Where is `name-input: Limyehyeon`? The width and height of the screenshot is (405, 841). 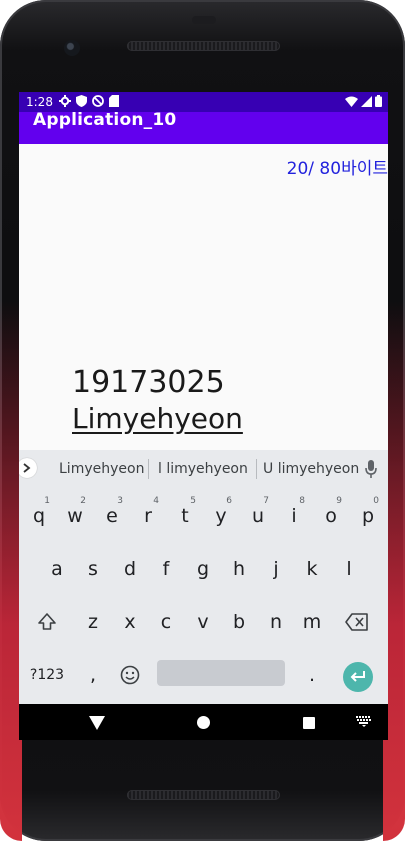 name-input: Limyehyeon is located at coordinates (157, 418).